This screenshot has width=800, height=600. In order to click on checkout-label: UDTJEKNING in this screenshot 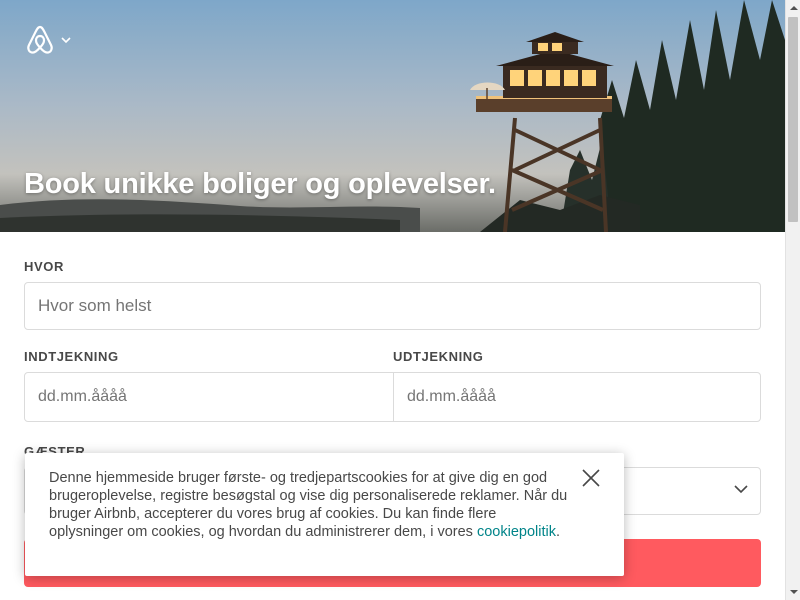, I will do `click(438, 356)`.